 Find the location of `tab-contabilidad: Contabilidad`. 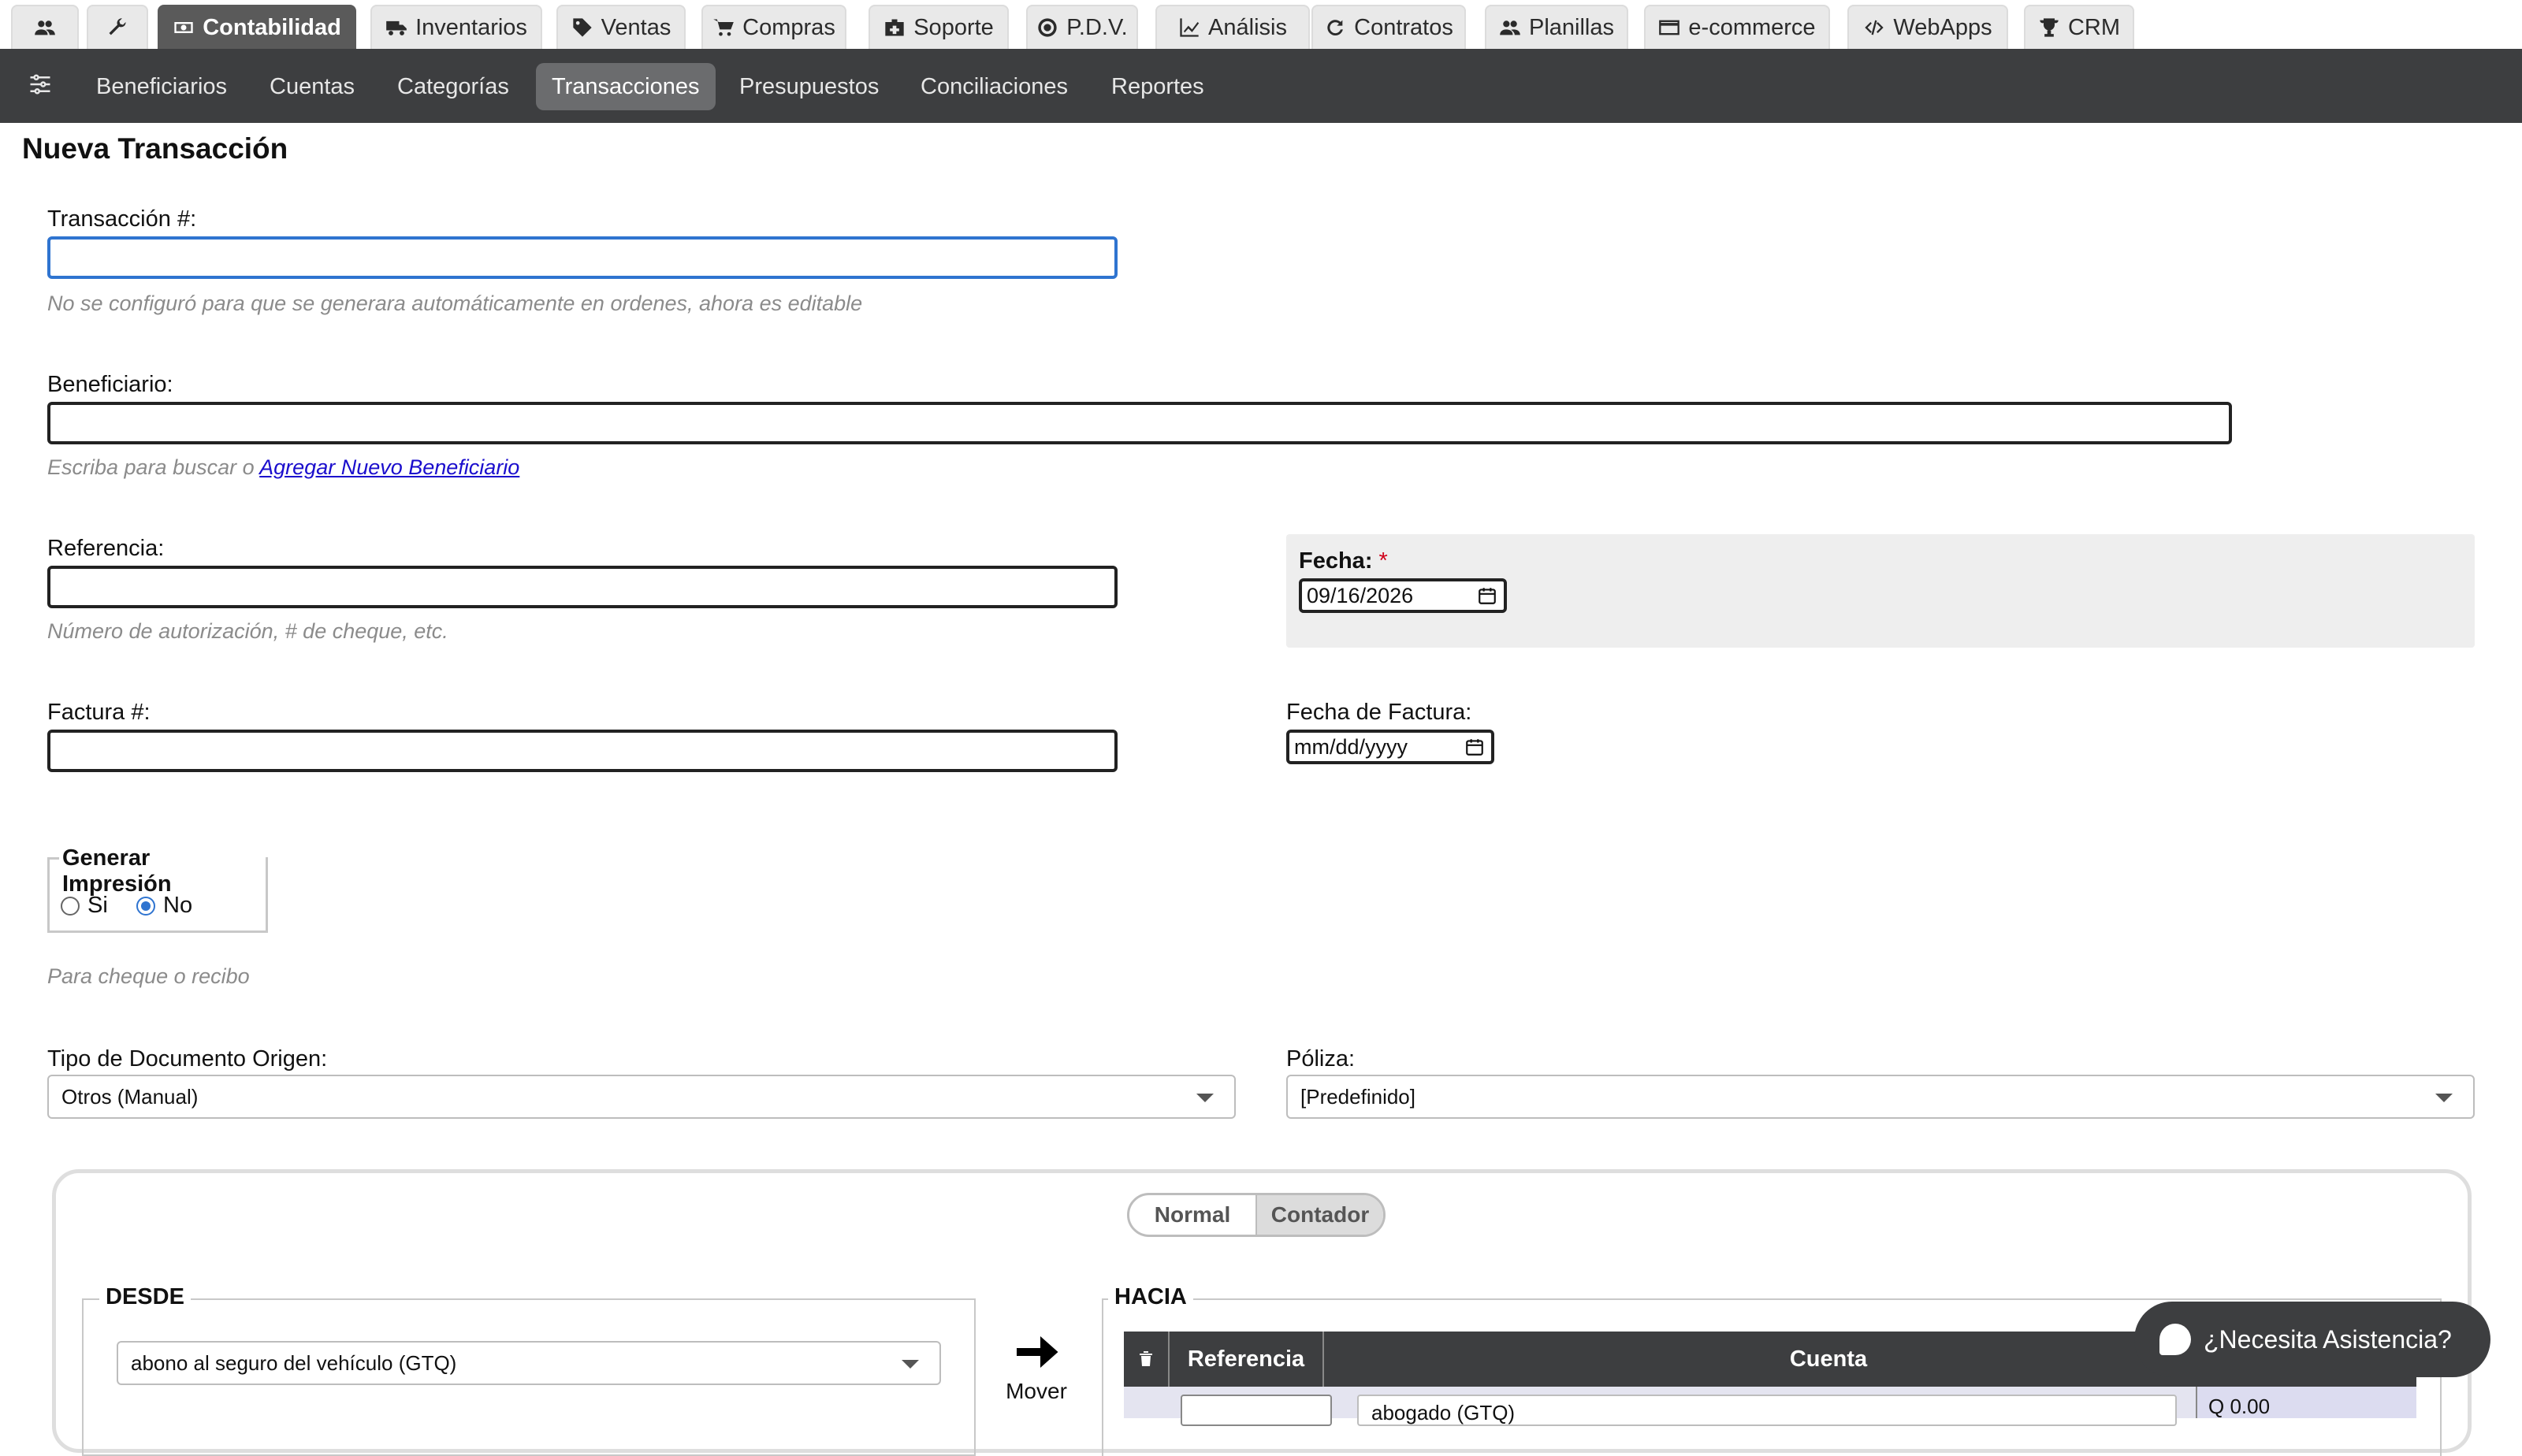

tab-contabilidad: Contabilidad is located at coordinates (257, 27).